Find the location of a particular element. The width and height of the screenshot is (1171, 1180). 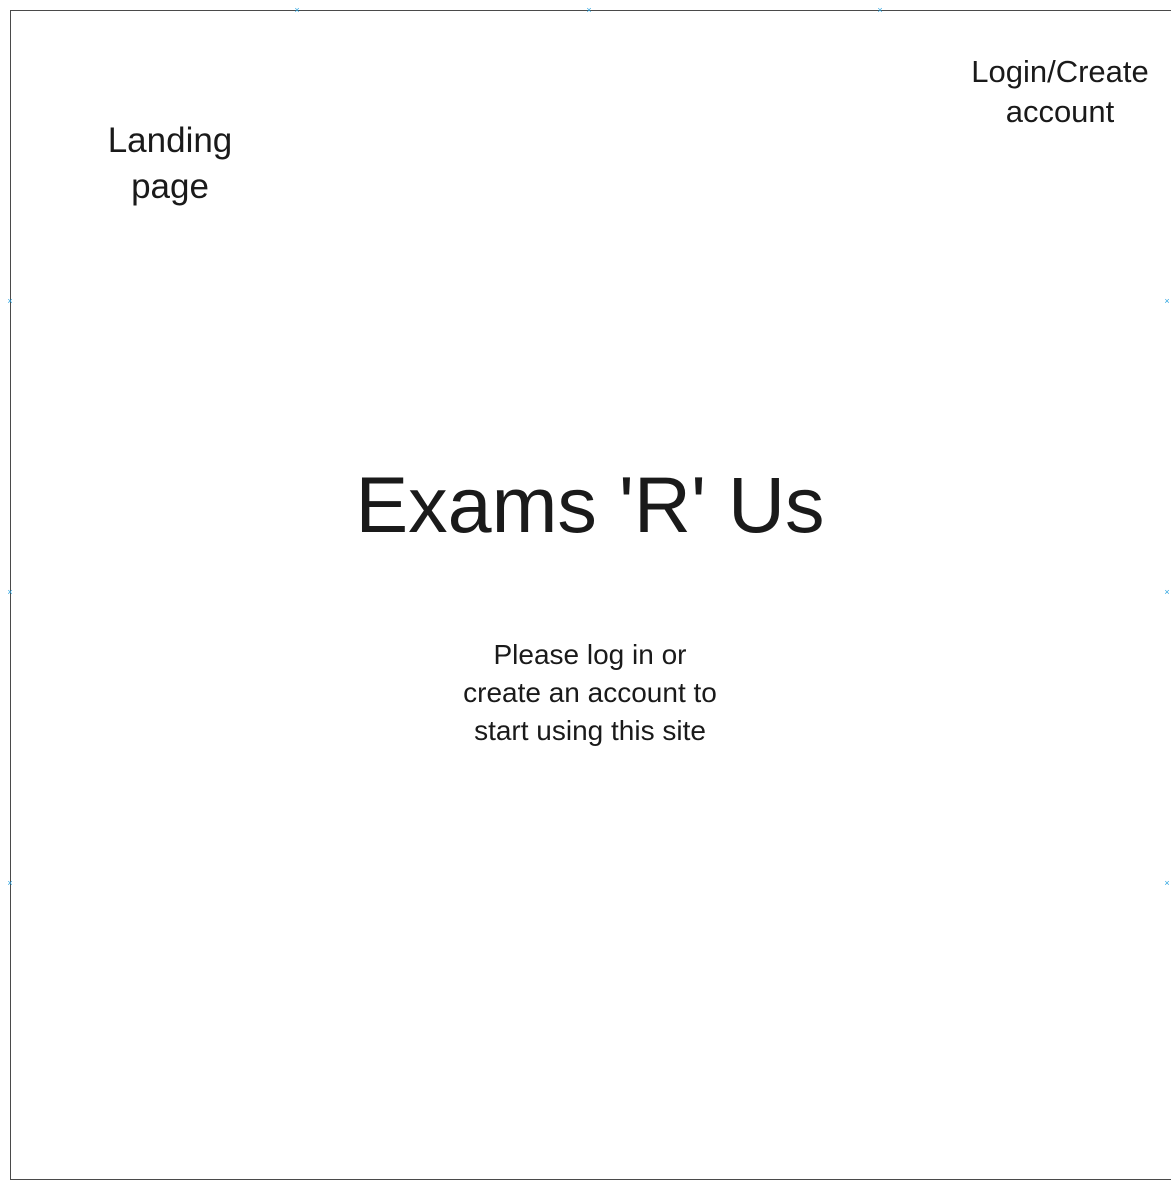

message-line: create an account to is located at coordinates (590, 692).